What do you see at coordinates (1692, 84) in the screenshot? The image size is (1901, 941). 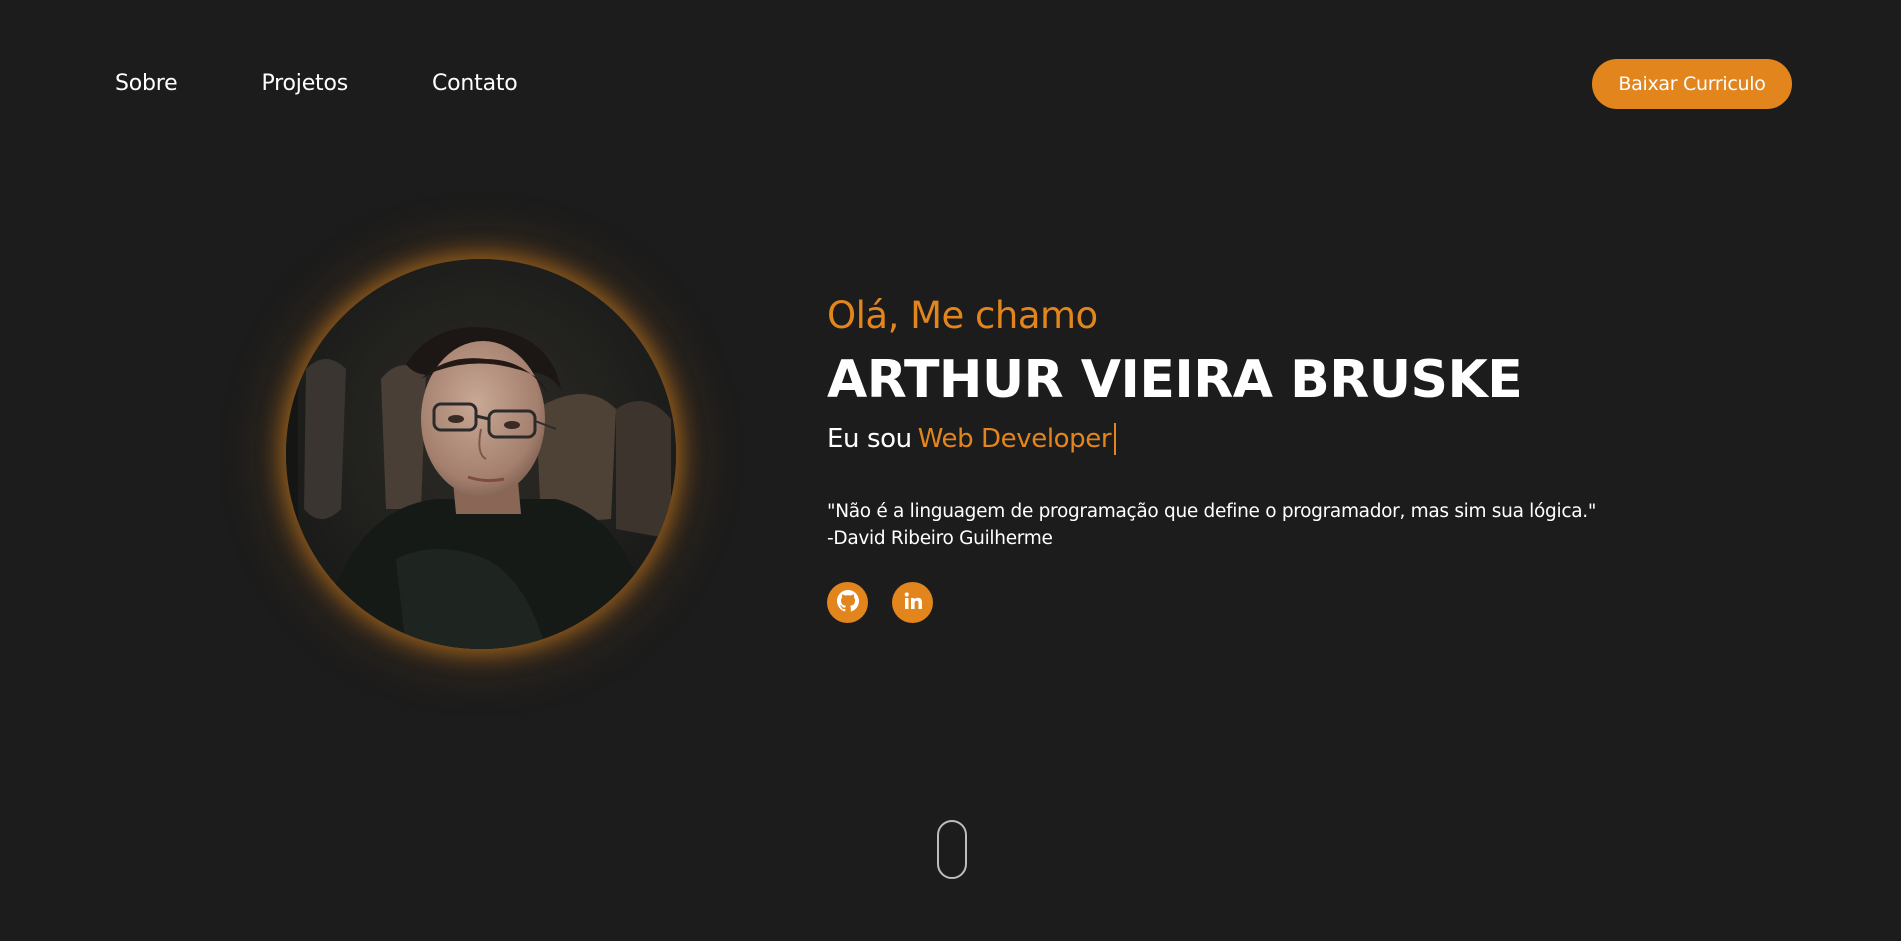 I see `download-cv-button: Baixar Curriculo` at bounding box center [1692, 84].